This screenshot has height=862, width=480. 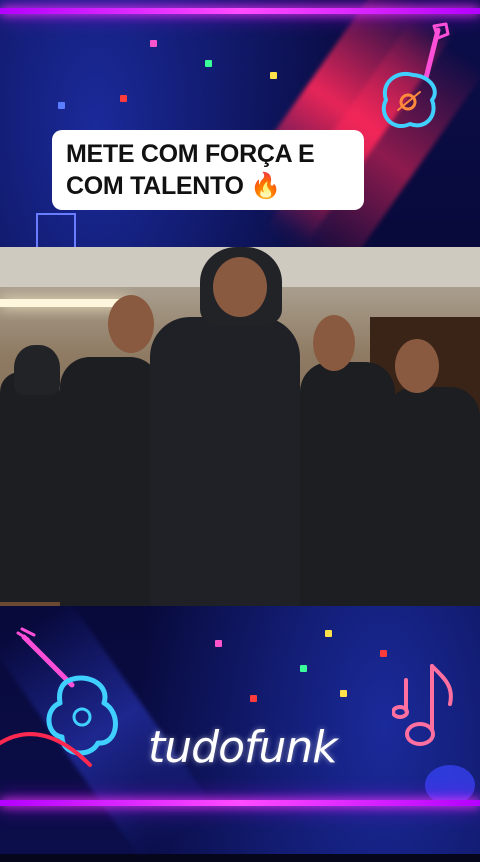 What do you see at coordinates (65, 303) in the screenshot?
I see `ceiling-light` at bounding box center [65, 303].